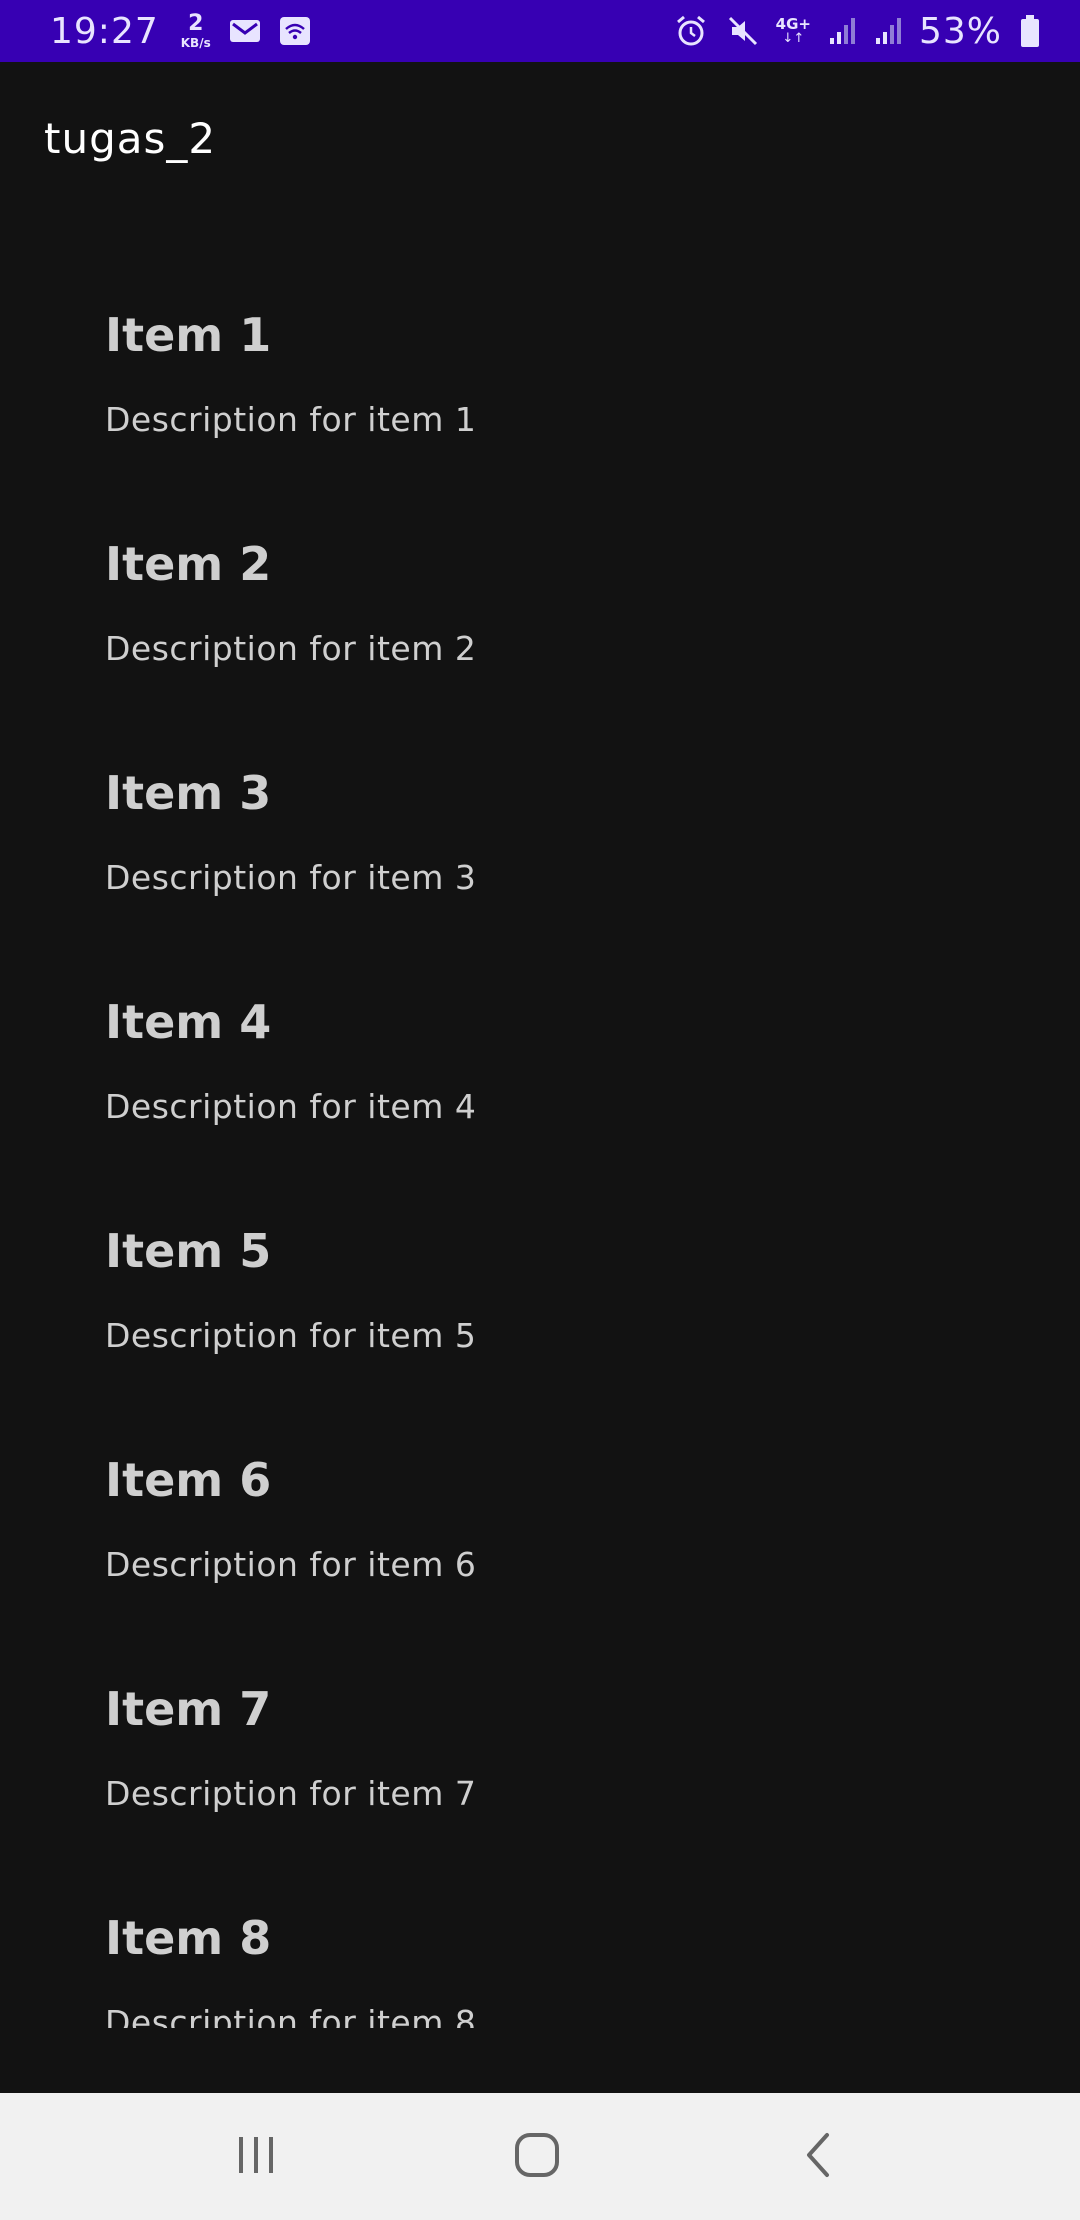 The height and width of the screenshot is (2220, 1080). I want to click on battery-icon, so click(1030, 31).